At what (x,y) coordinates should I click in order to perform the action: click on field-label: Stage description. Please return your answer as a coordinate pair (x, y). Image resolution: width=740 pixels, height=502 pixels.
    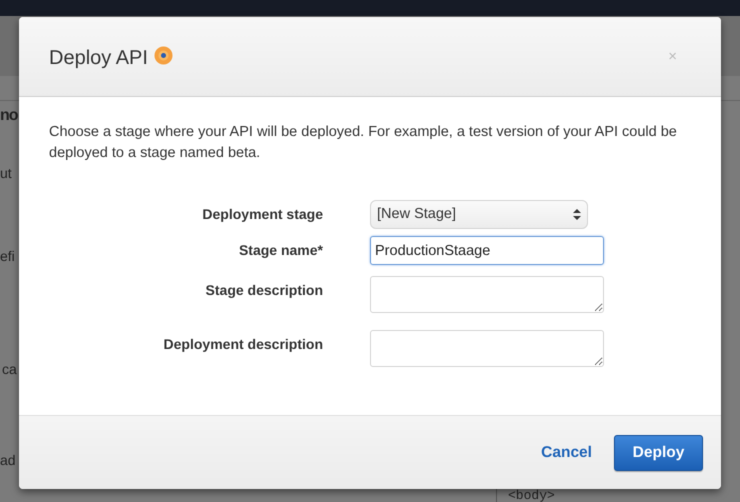
    Looking at the image, I should click on (263, 290).